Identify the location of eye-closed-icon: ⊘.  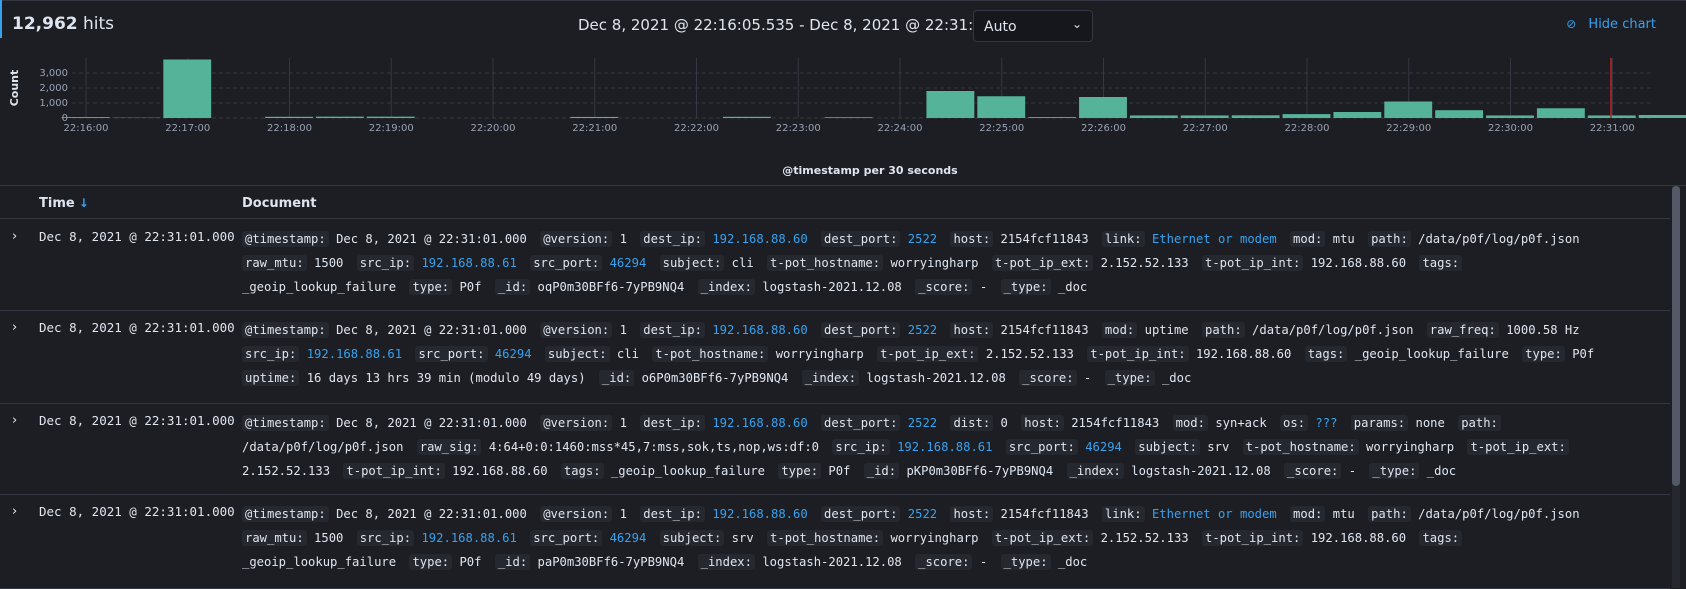
(1571, 24).